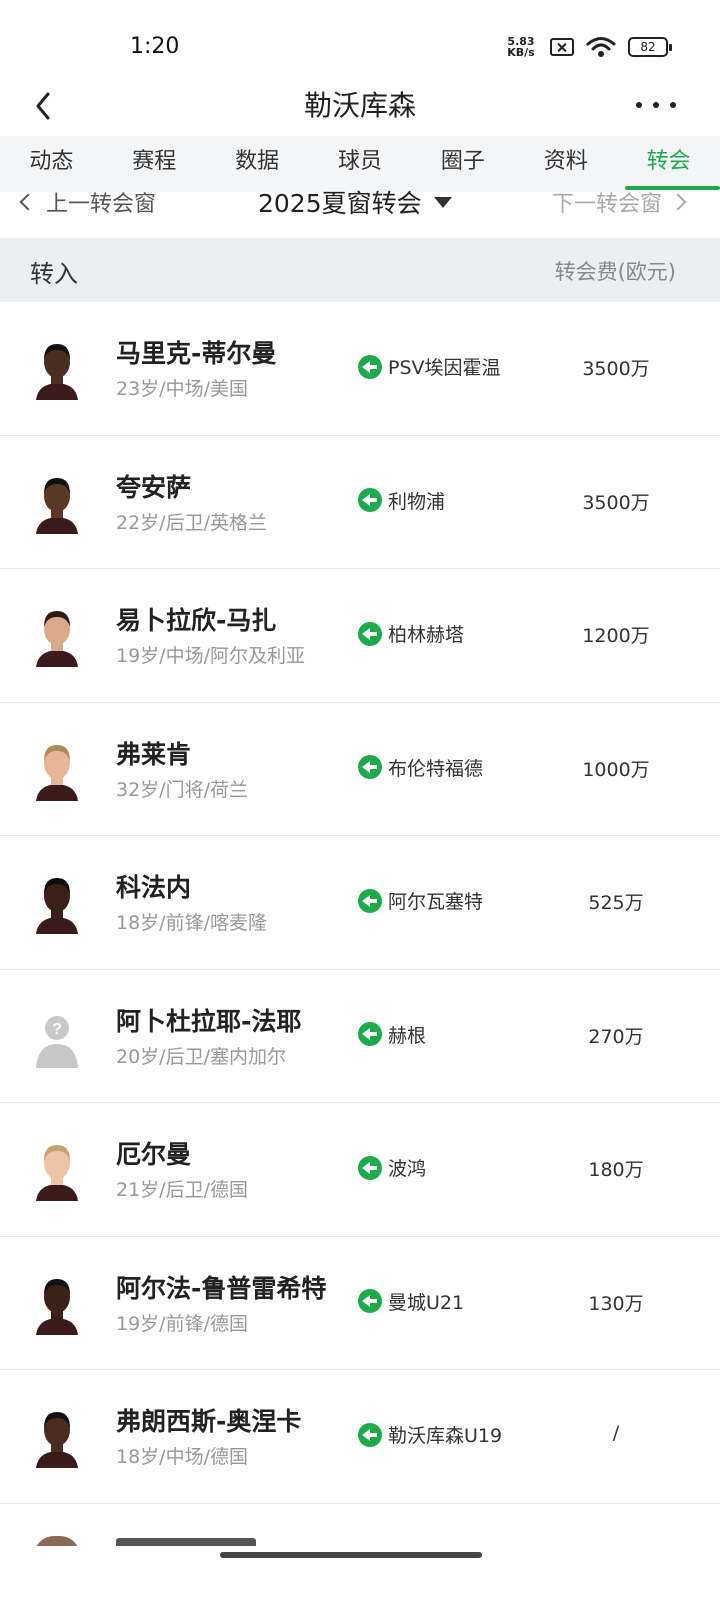  I want to click on list-item: 易卜拉欣-马扎 19岁/中场/阿尔及利亚 柏林赫塔 1200万, so click(360, 636).